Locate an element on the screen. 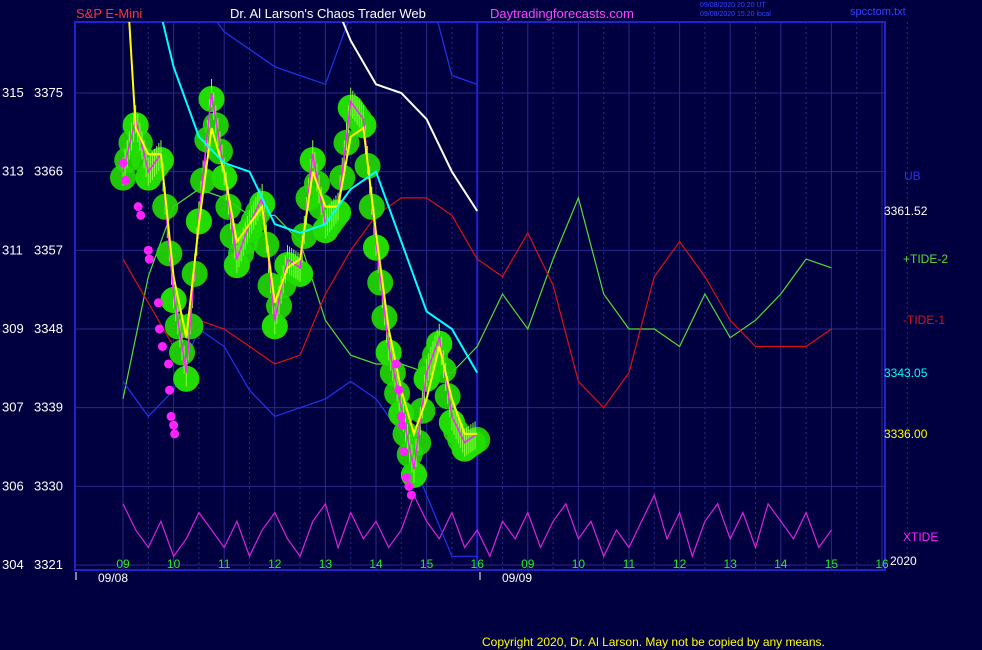 This screenshot has height=650, width=982. y-tick-left: 309 is located at coordinates (13, 328).